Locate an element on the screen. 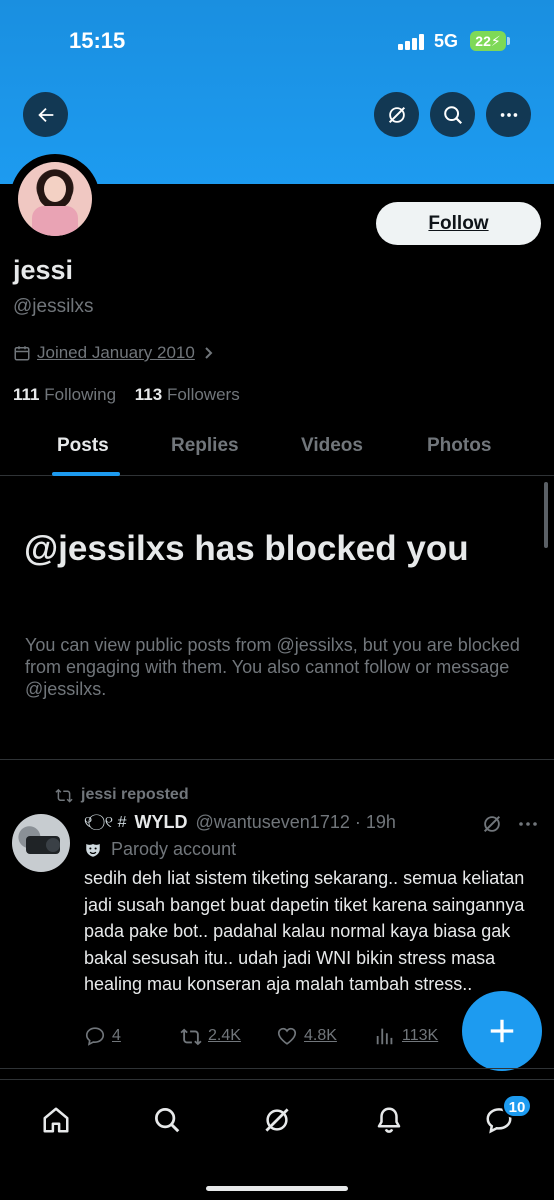  reply-button: 4 is located at coordinates (102, 1036).